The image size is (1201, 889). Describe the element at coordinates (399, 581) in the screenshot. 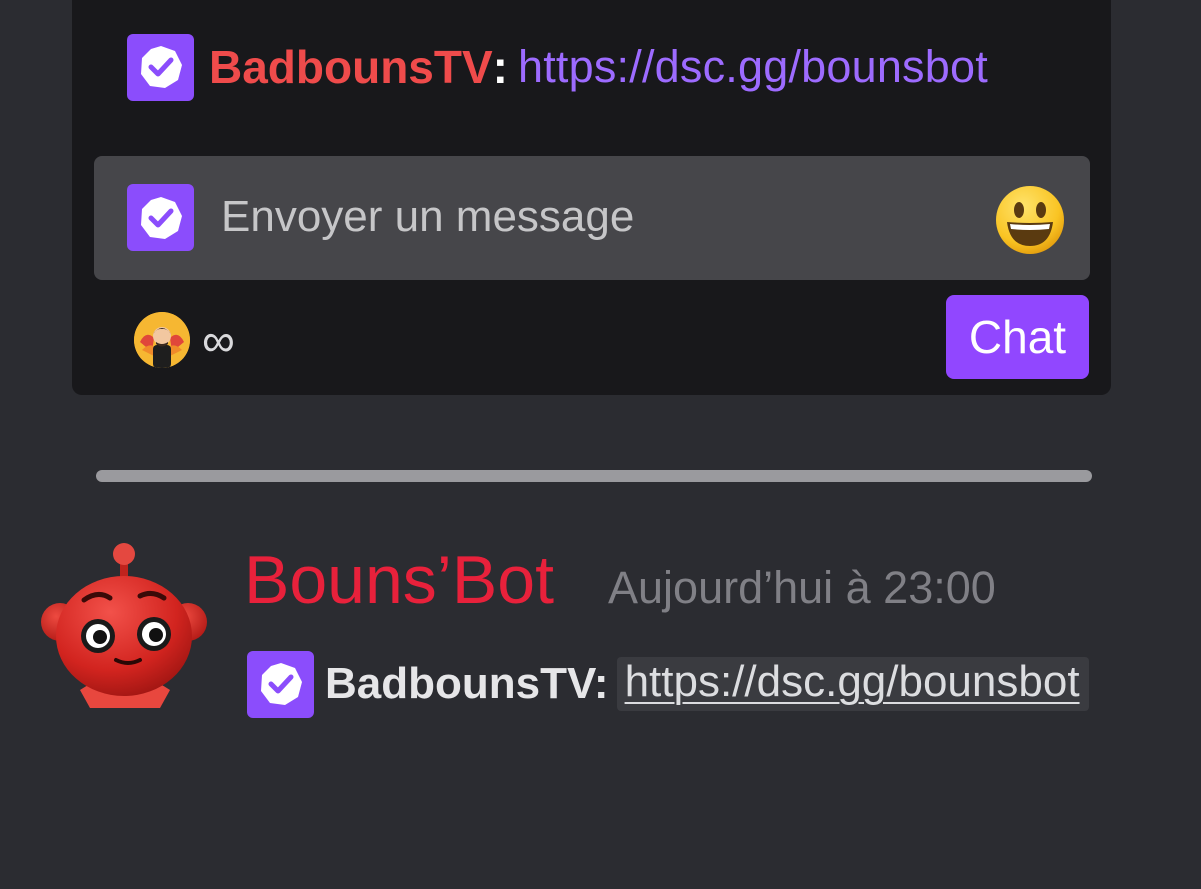

I see `message-author: Bouns’Bot` at that location.